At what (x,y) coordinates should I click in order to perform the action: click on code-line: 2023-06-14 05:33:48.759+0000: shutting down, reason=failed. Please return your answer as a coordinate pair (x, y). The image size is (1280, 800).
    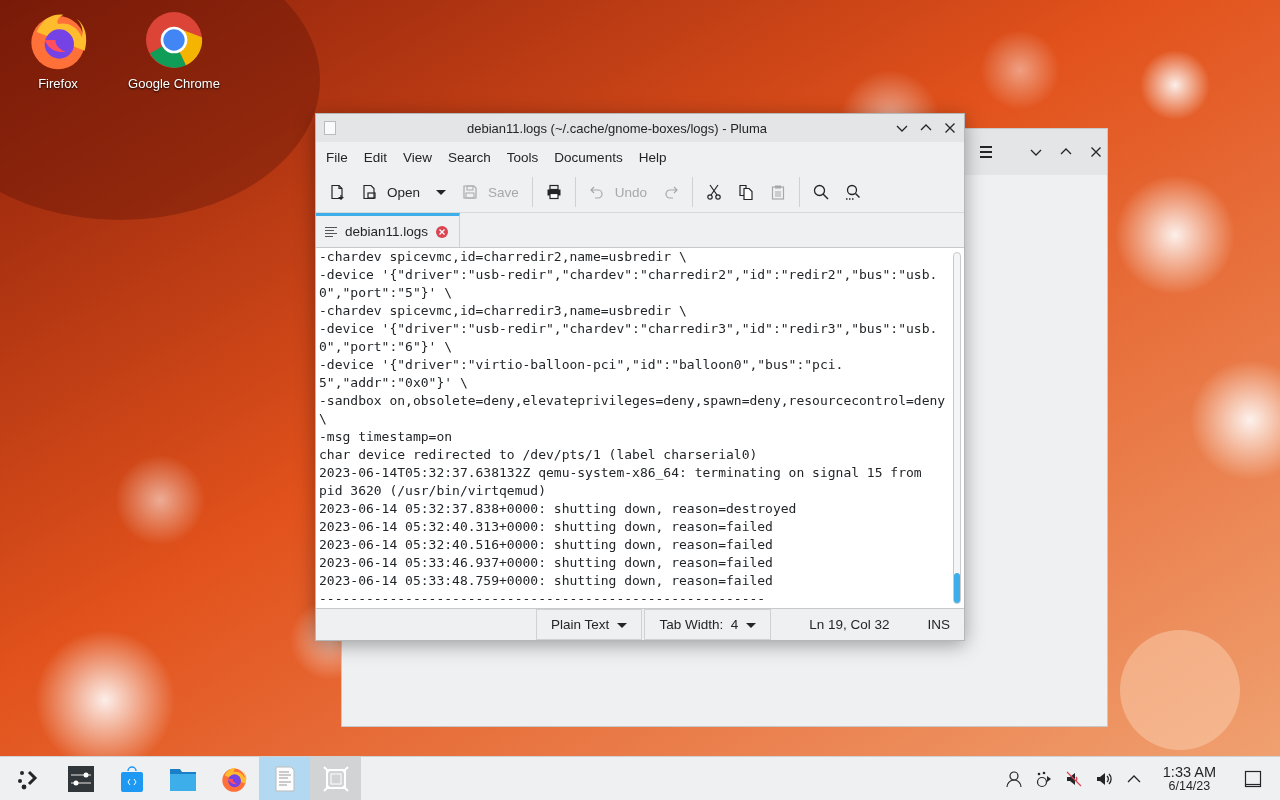
    Looking at the image, I should click on (546, 581).